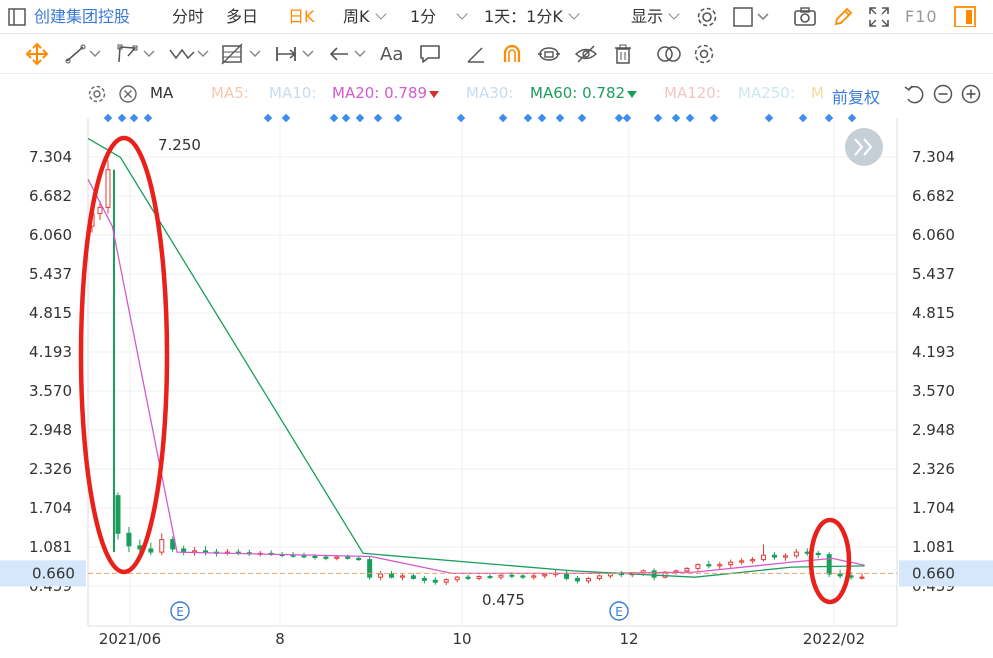 Image resolution: width=993 pixels, height=658 pixels. I want to click on display-menu: 显示, so click(655, 17).